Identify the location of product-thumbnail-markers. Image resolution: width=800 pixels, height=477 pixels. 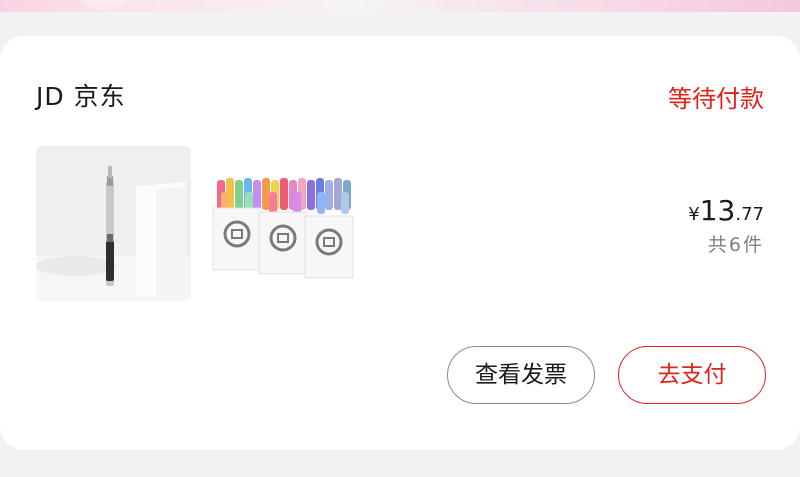
(282, 223).